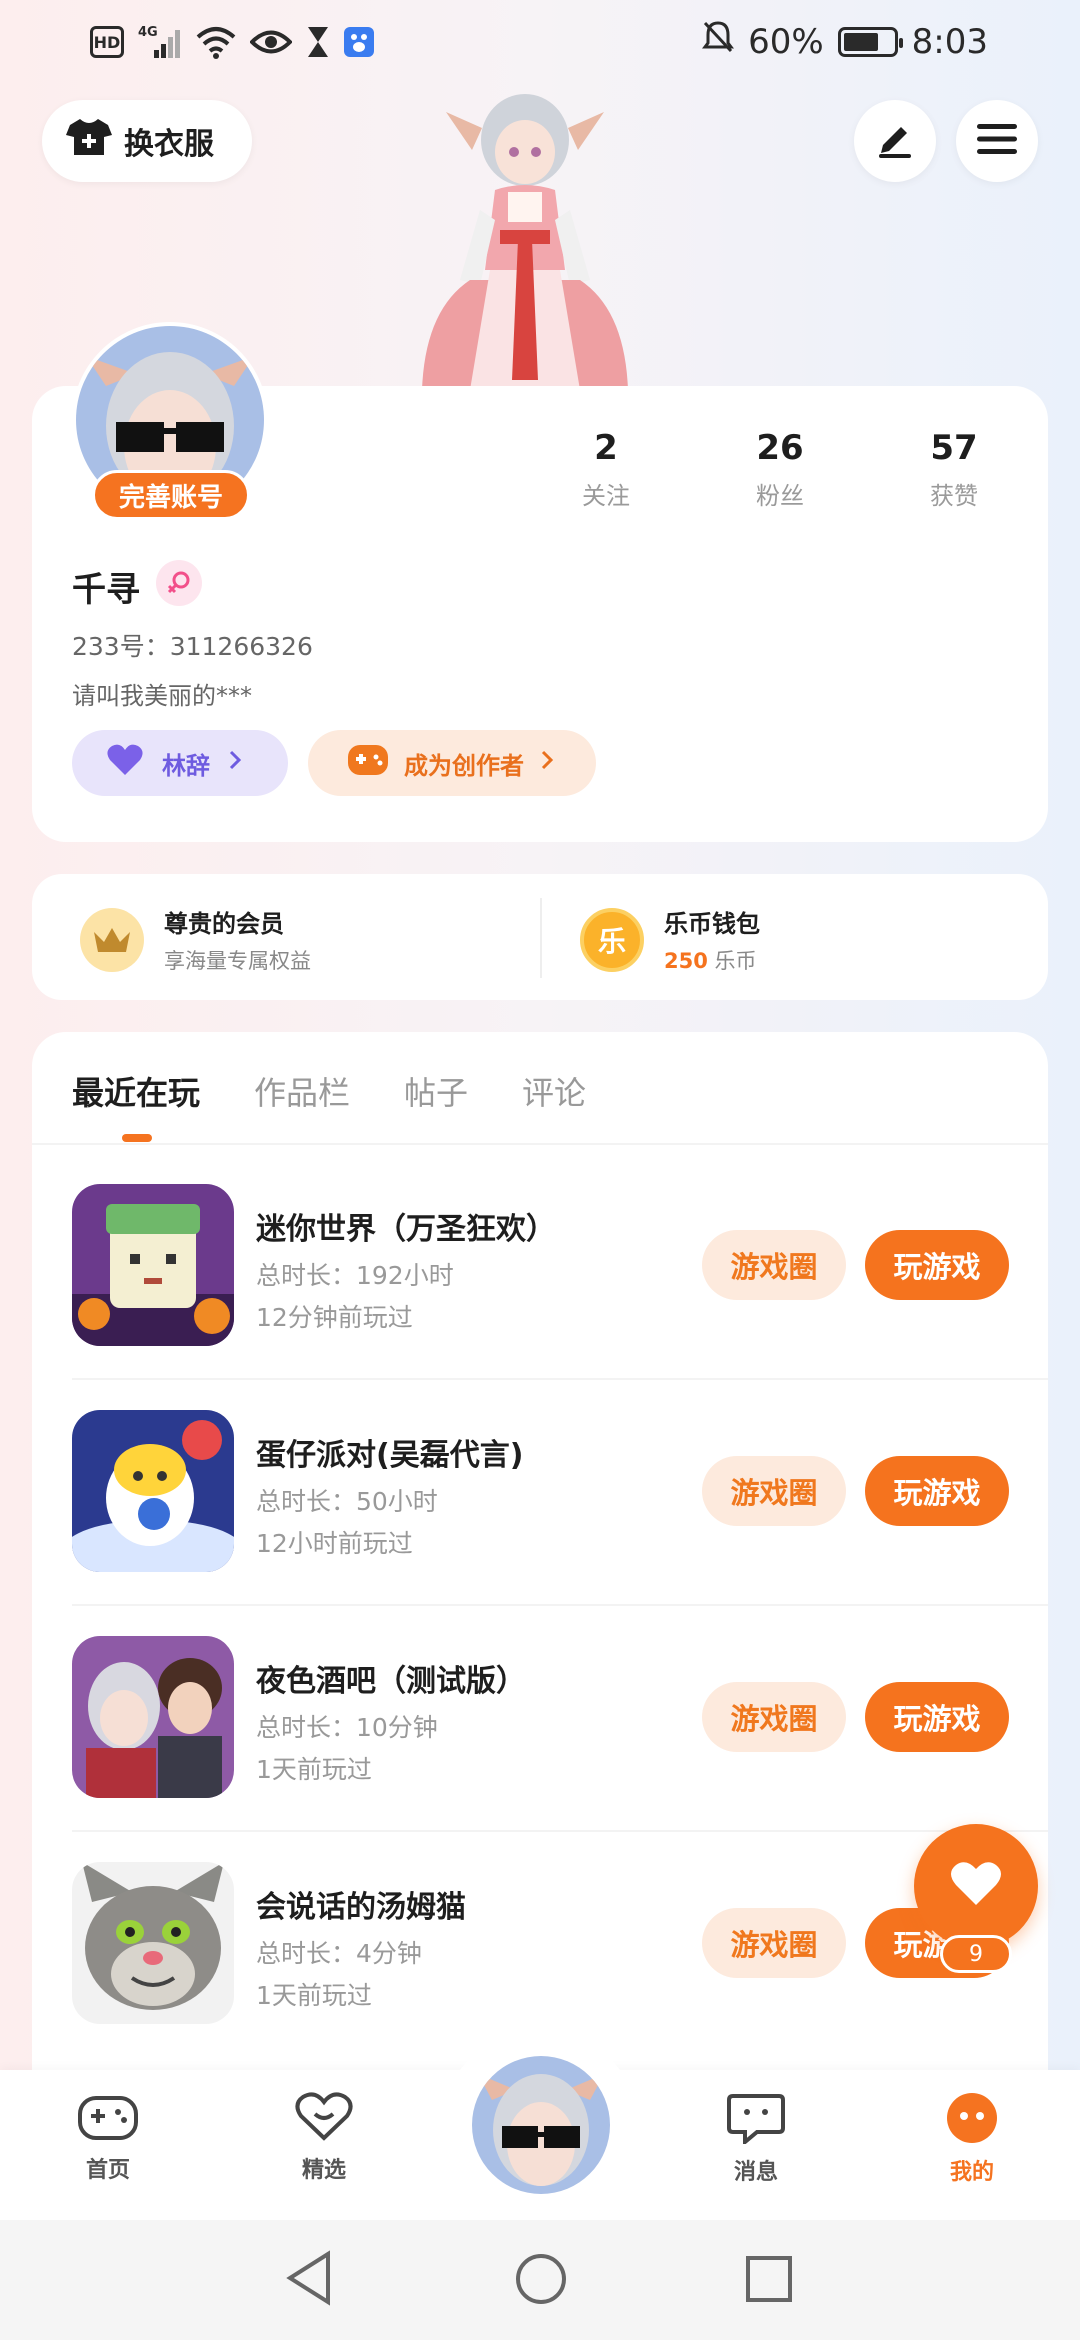  I want to click on home-circle-icon, so click(541, 2281).